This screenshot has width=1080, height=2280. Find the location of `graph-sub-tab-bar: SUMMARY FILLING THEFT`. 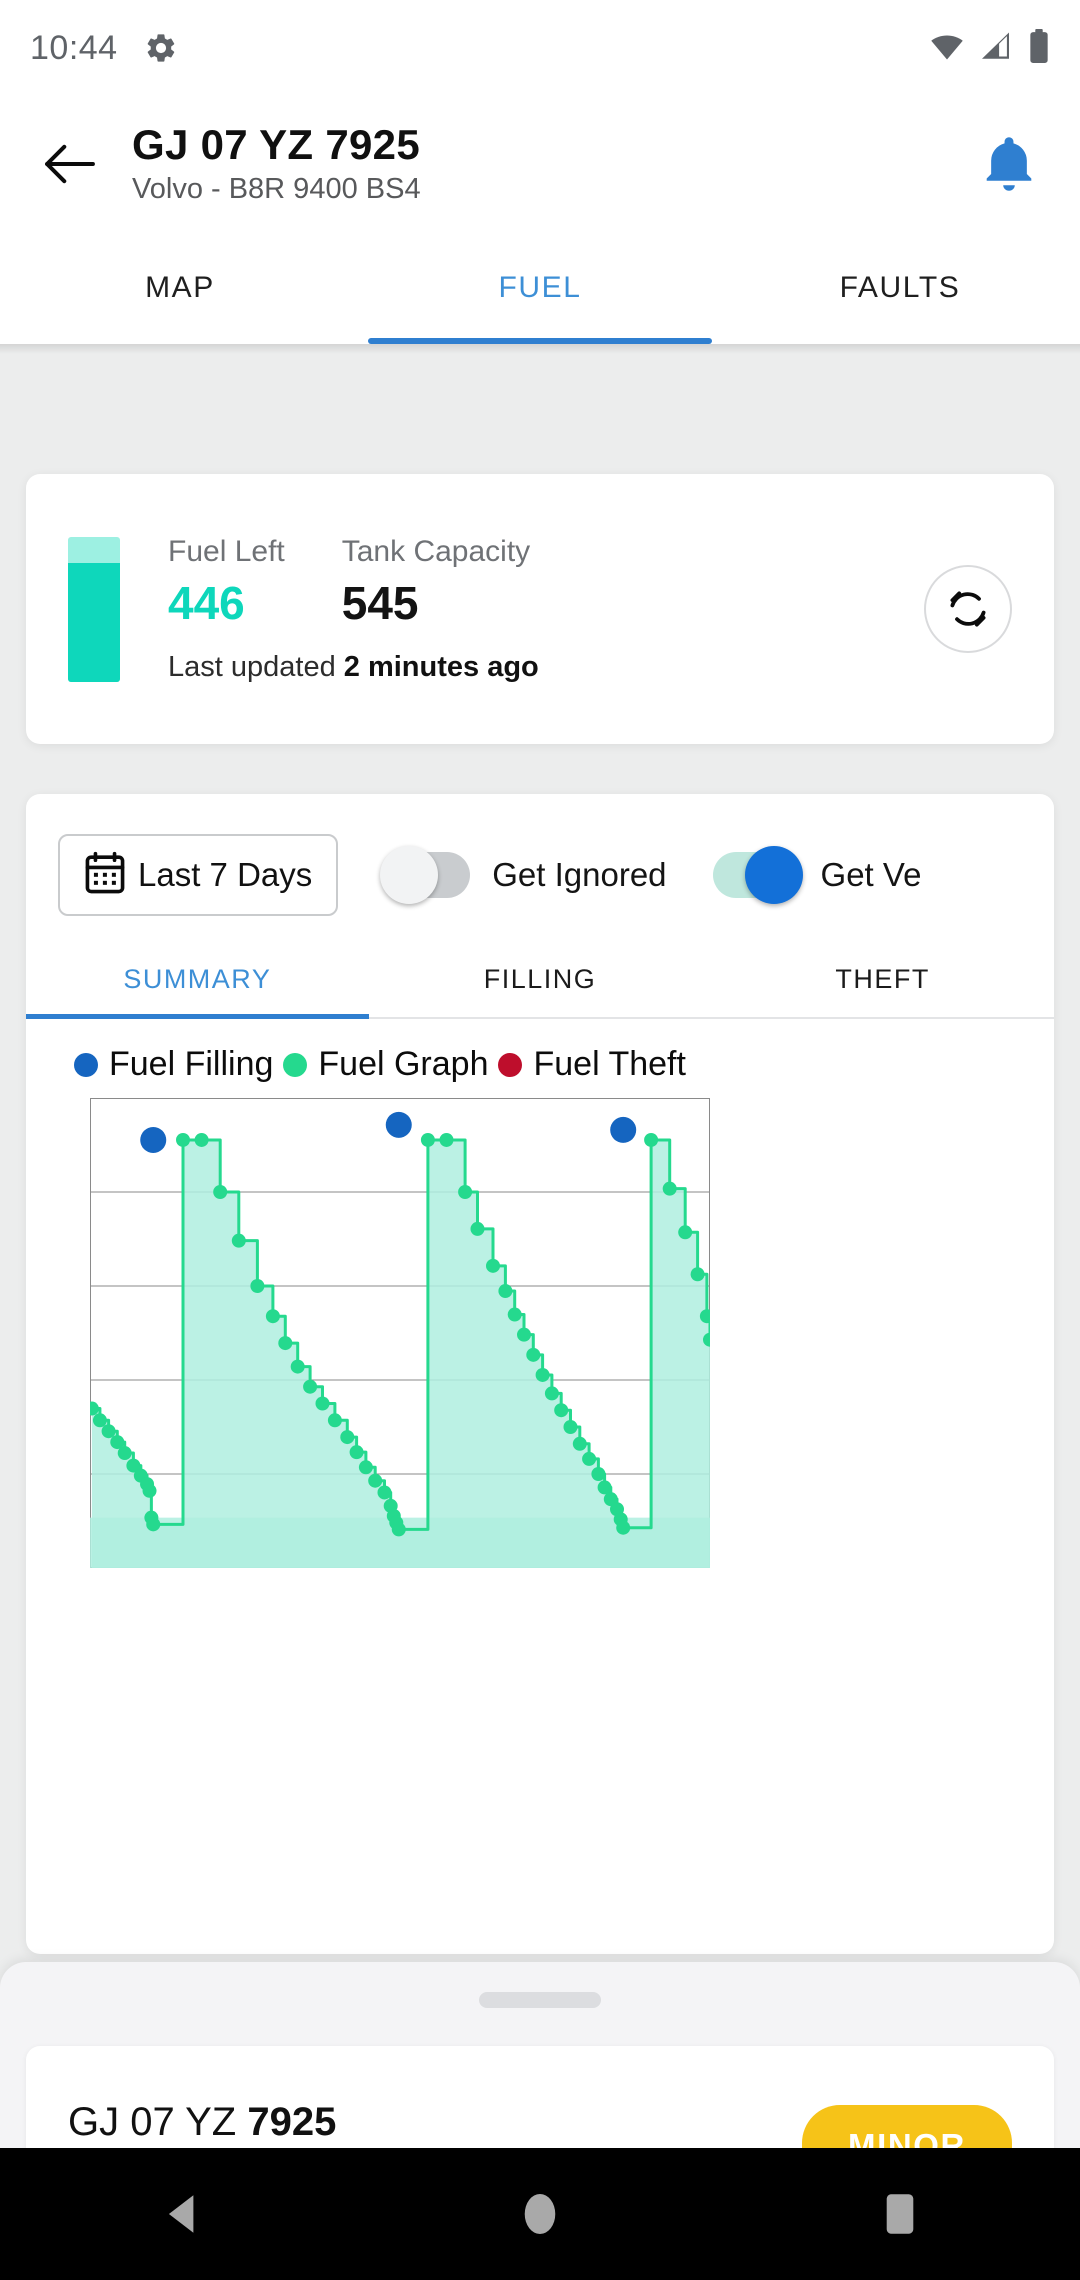

graph-sub-tab-bar: SUMMARY FILLING THEFT is located at coordinates (540, 984).